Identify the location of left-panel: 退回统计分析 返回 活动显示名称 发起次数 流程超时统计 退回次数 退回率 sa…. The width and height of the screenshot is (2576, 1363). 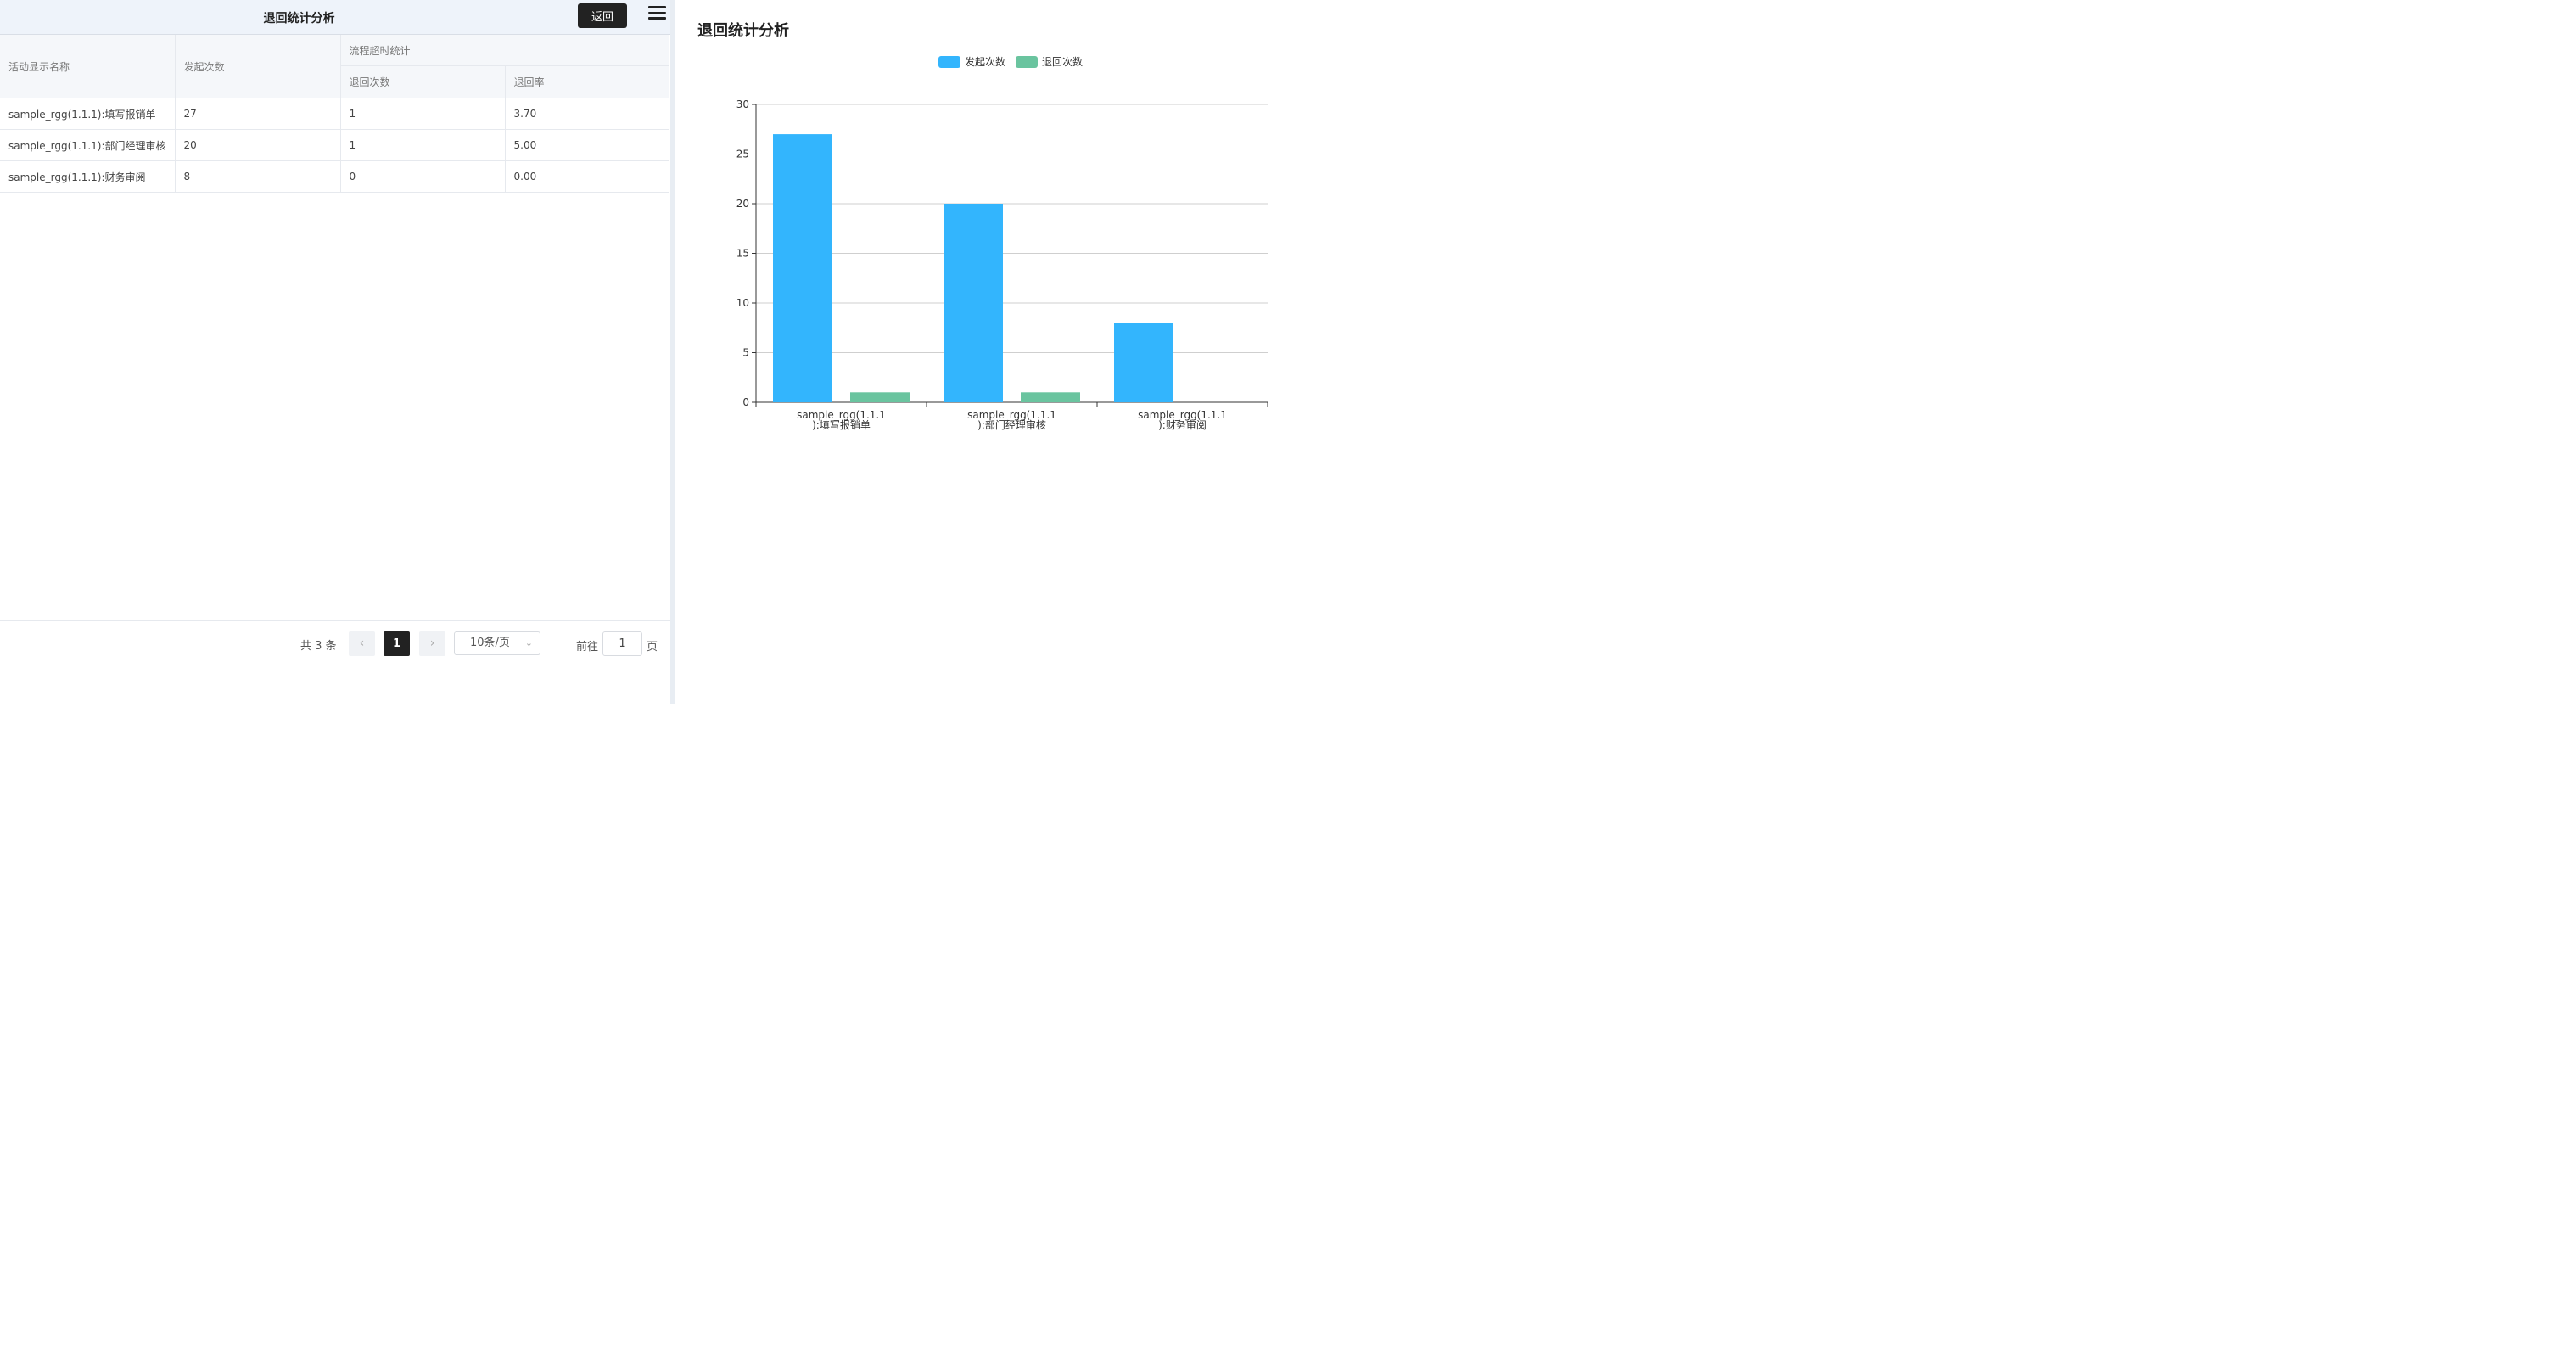
(335, 352).